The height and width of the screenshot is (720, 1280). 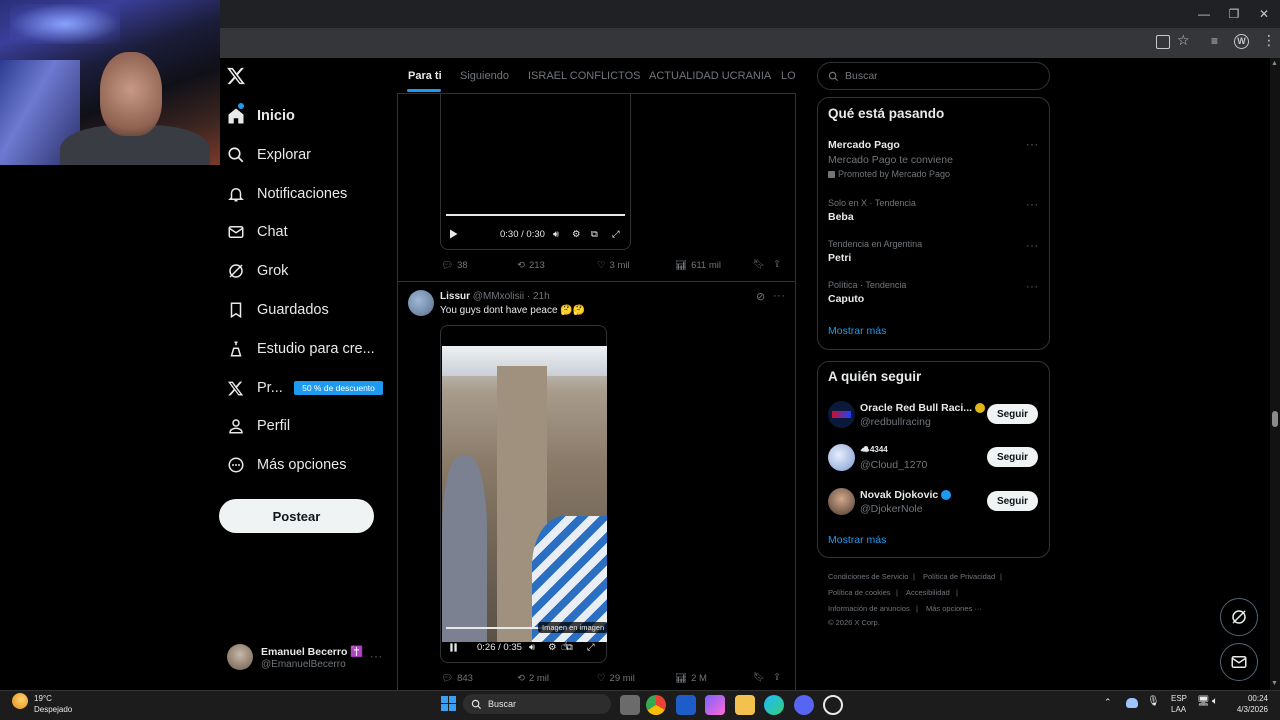 What do you see at coordinates (872, 210) in the screenshot?
I see `trend-item: Solo en X · Tendencia Beba` at bounding box center [872, 210].